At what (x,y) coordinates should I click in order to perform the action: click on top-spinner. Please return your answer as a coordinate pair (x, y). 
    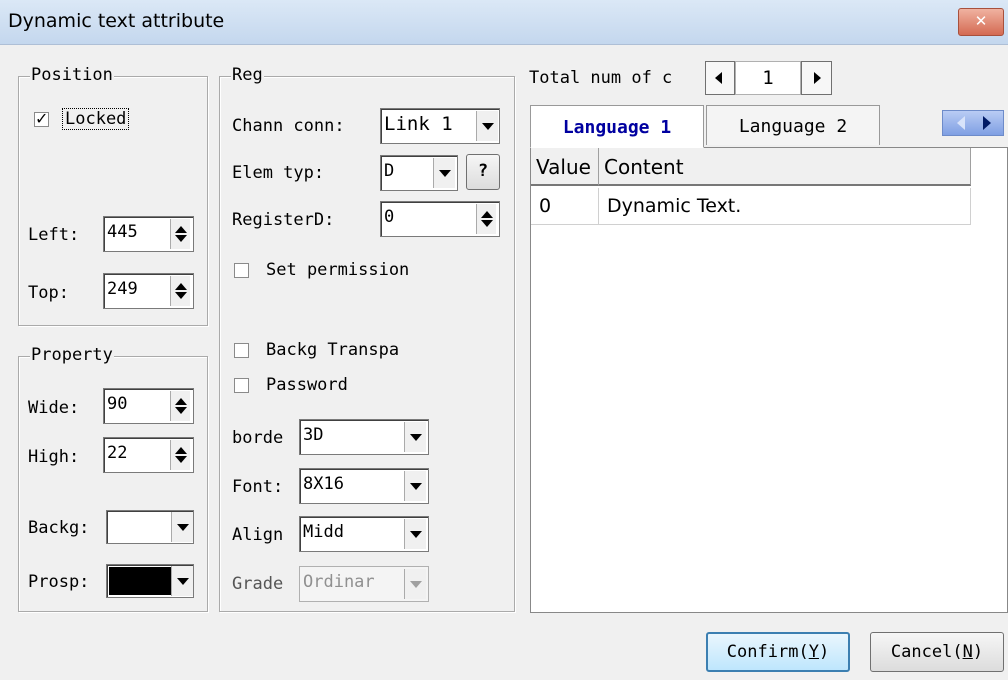
    Looking at the image, I should click on (180, 291).